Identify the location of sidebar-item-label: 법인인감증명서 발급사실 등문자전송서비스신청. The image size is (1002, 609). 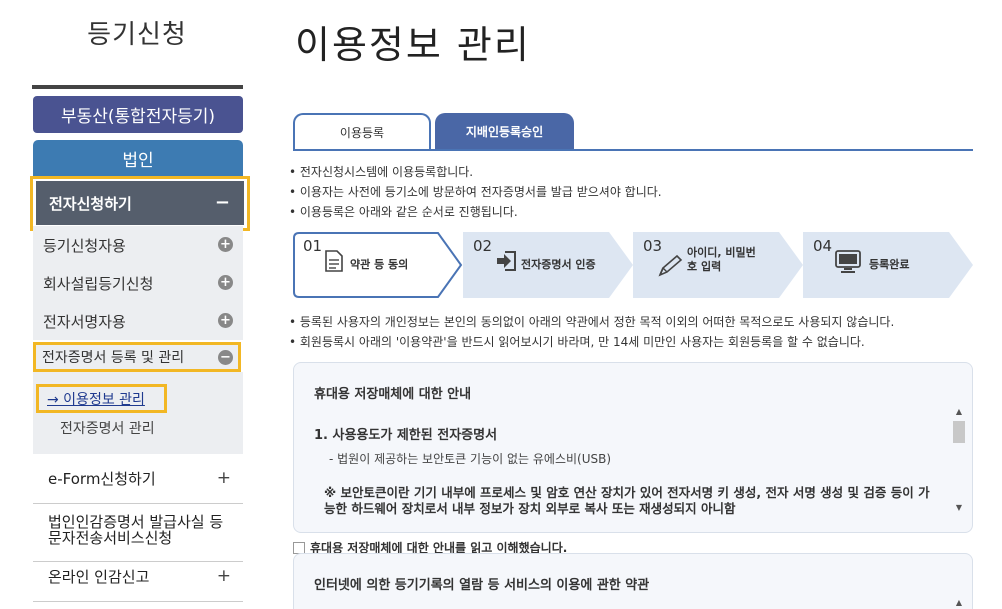
(136, 530).